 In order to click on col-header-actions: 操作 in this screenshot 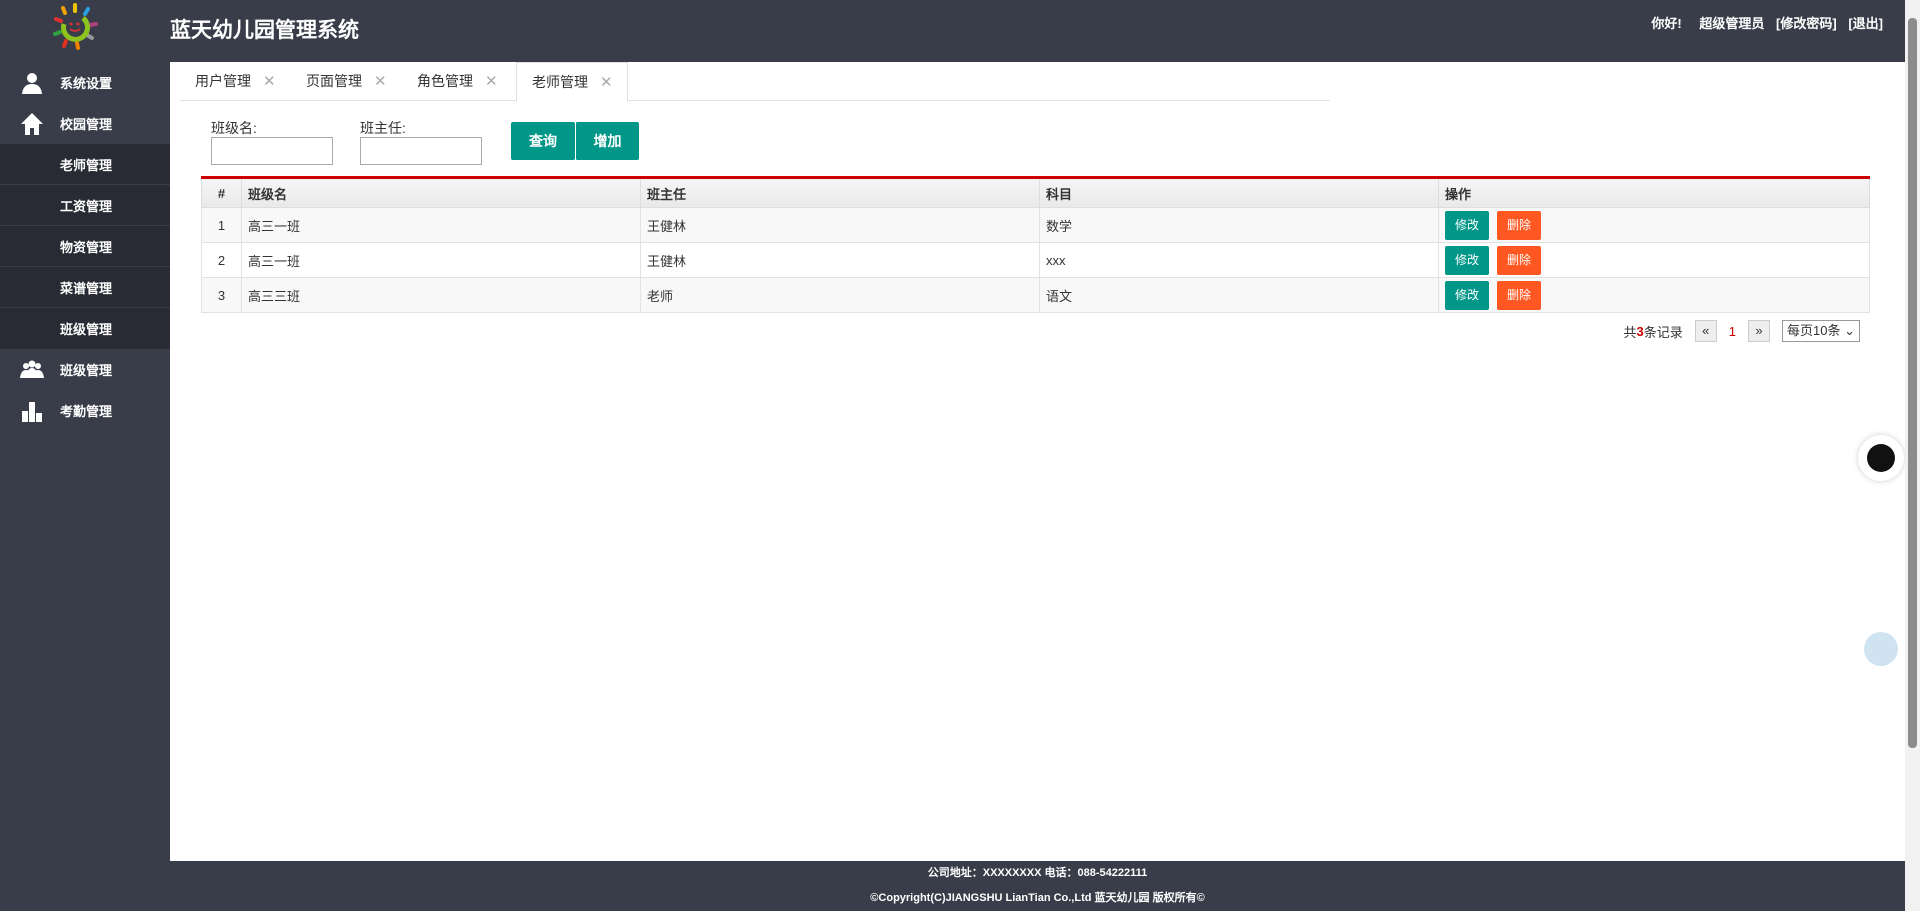, I will do `click(1654, 192)`.